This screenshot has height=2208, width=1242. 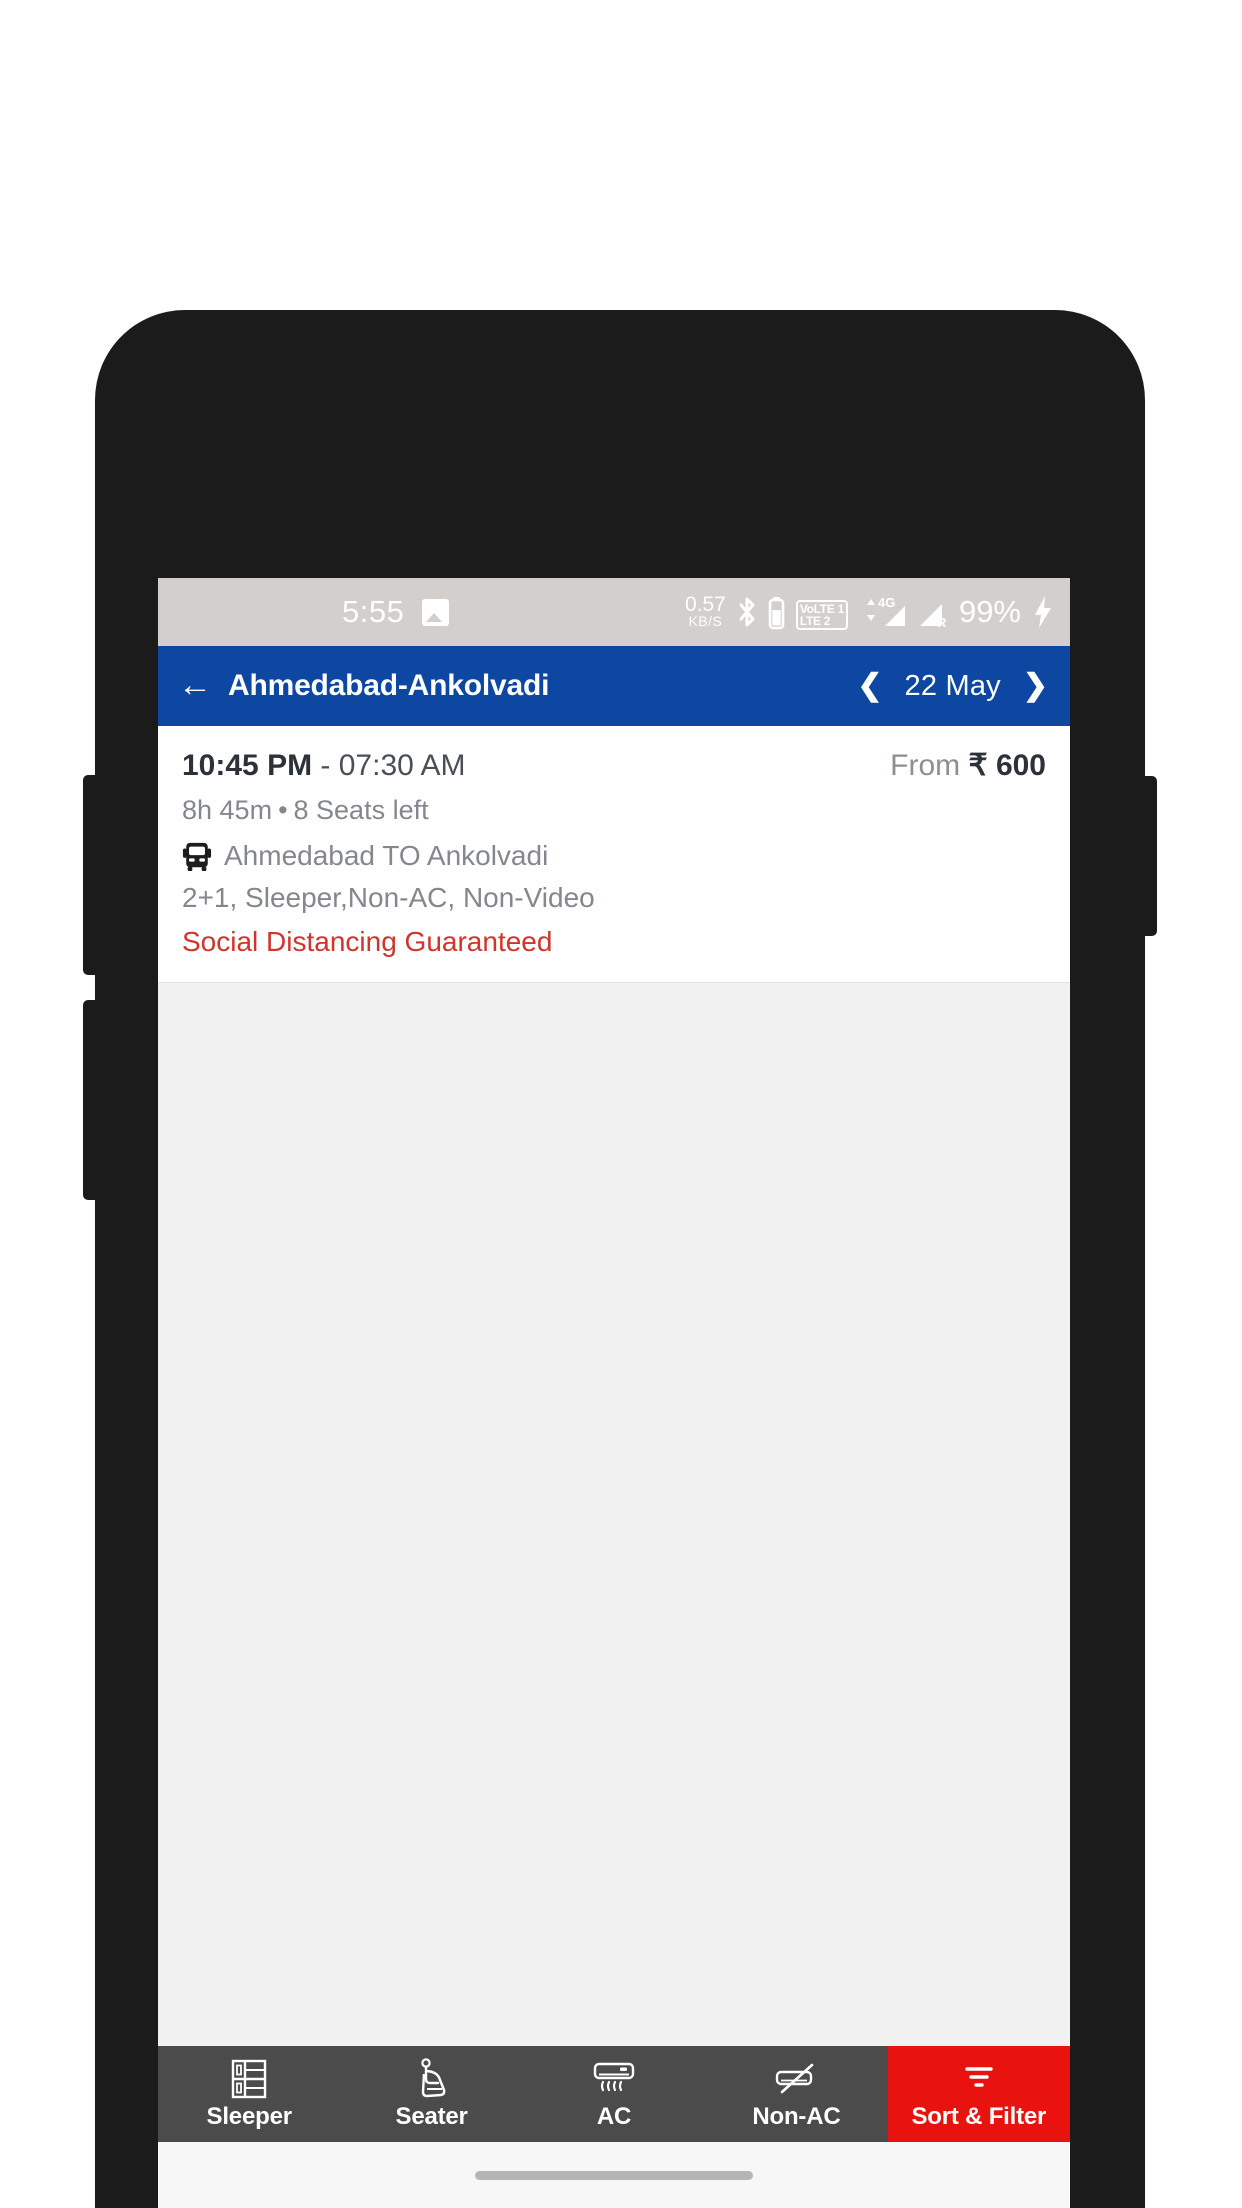 What do you see at coordinates (436, 612) in the screenshot?
I see `image-icon` at bounding box center [436, 612].